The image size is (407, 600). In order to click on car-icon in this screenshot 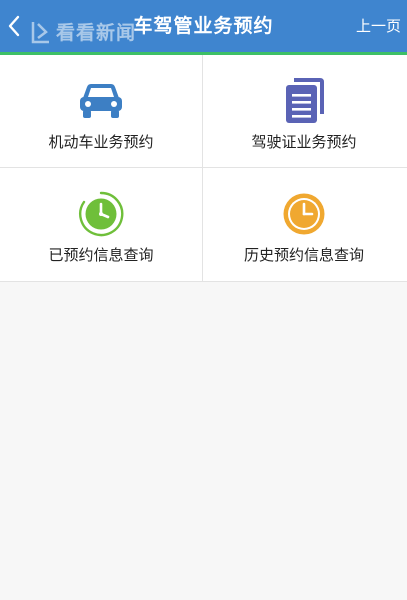, I will do `click(101, 101)`.